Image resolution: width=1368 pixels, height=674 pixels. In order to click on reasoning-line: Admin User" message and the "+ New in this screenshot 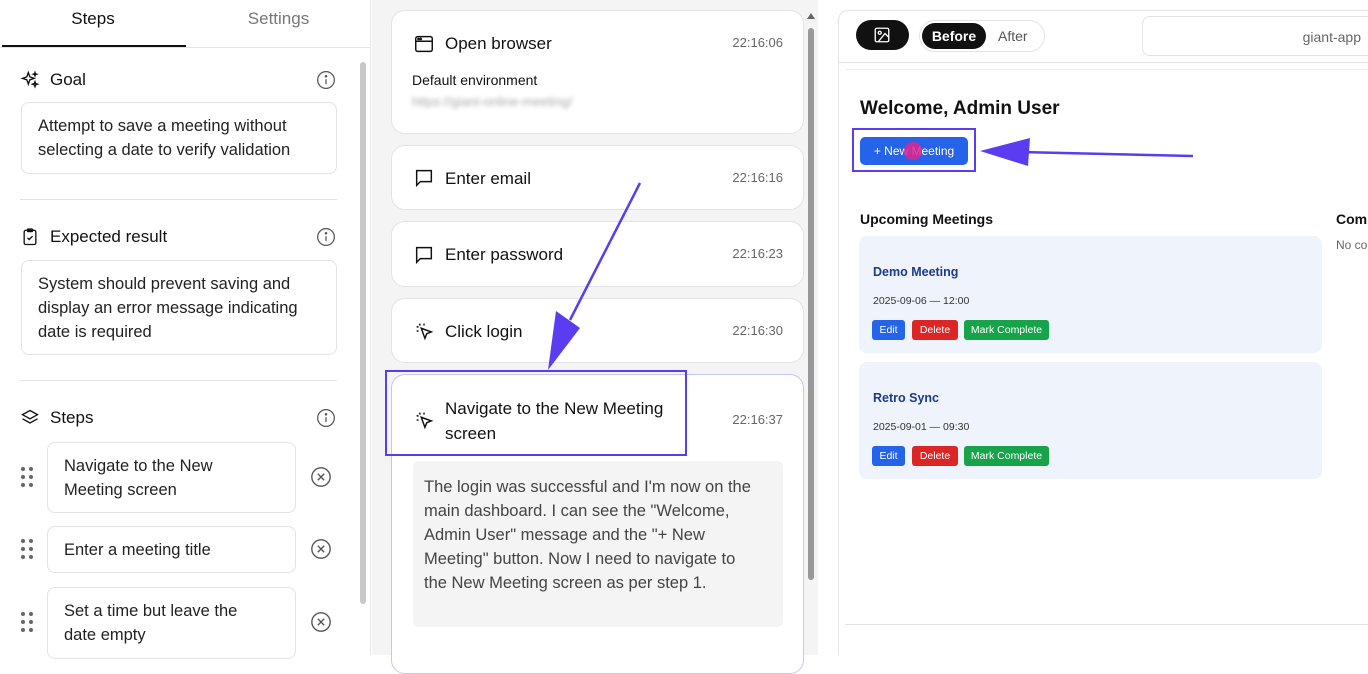, I will do `click(564, 535)`.